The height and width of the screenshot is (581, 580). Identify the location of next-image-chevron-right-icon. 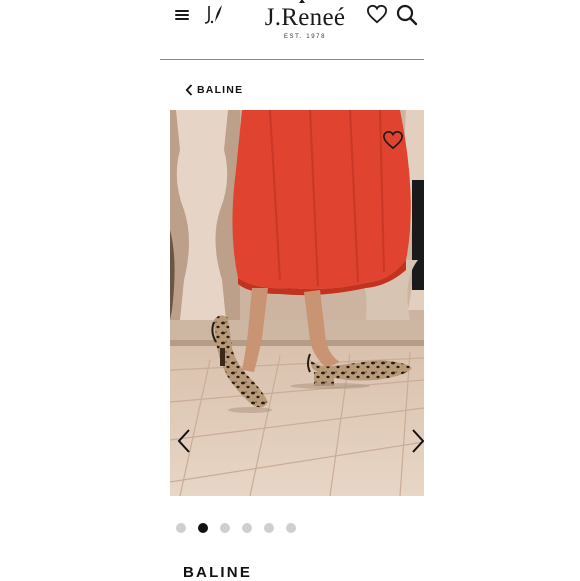
(417, 441).